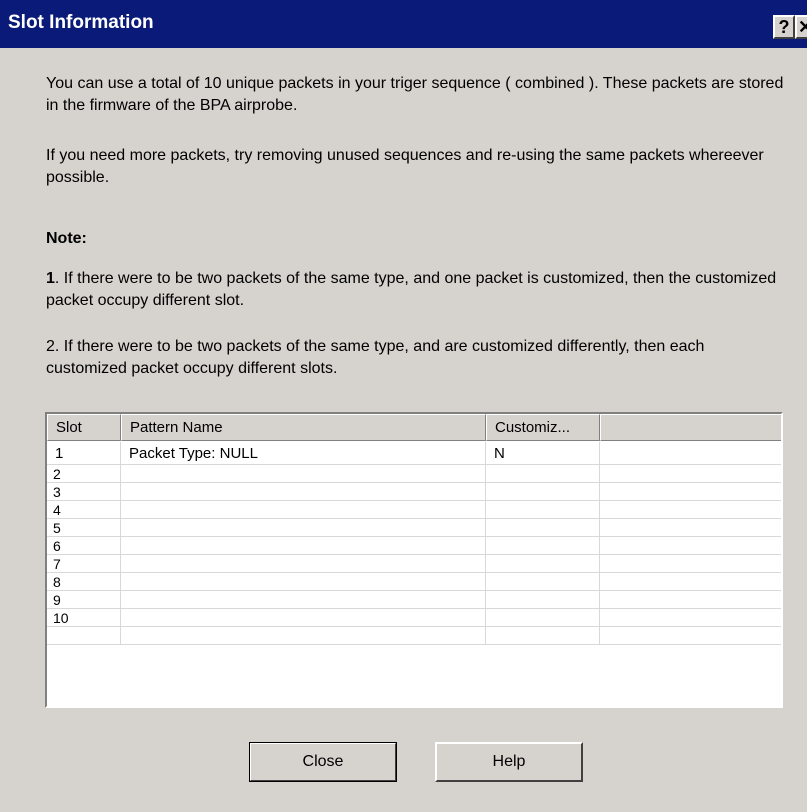 This screenshot has height=812, width=807. I want to click on slot-cell: 1, so click(84, 453).